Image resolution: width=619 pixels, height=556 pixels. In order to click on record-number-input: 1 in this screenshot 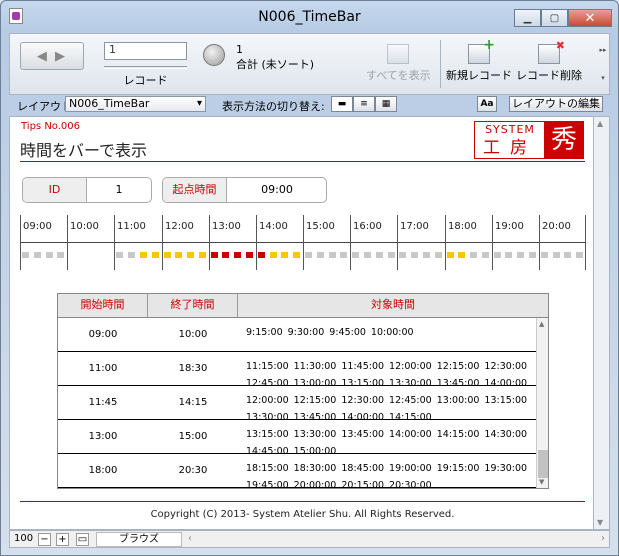, I will do `click(145, 51)`.